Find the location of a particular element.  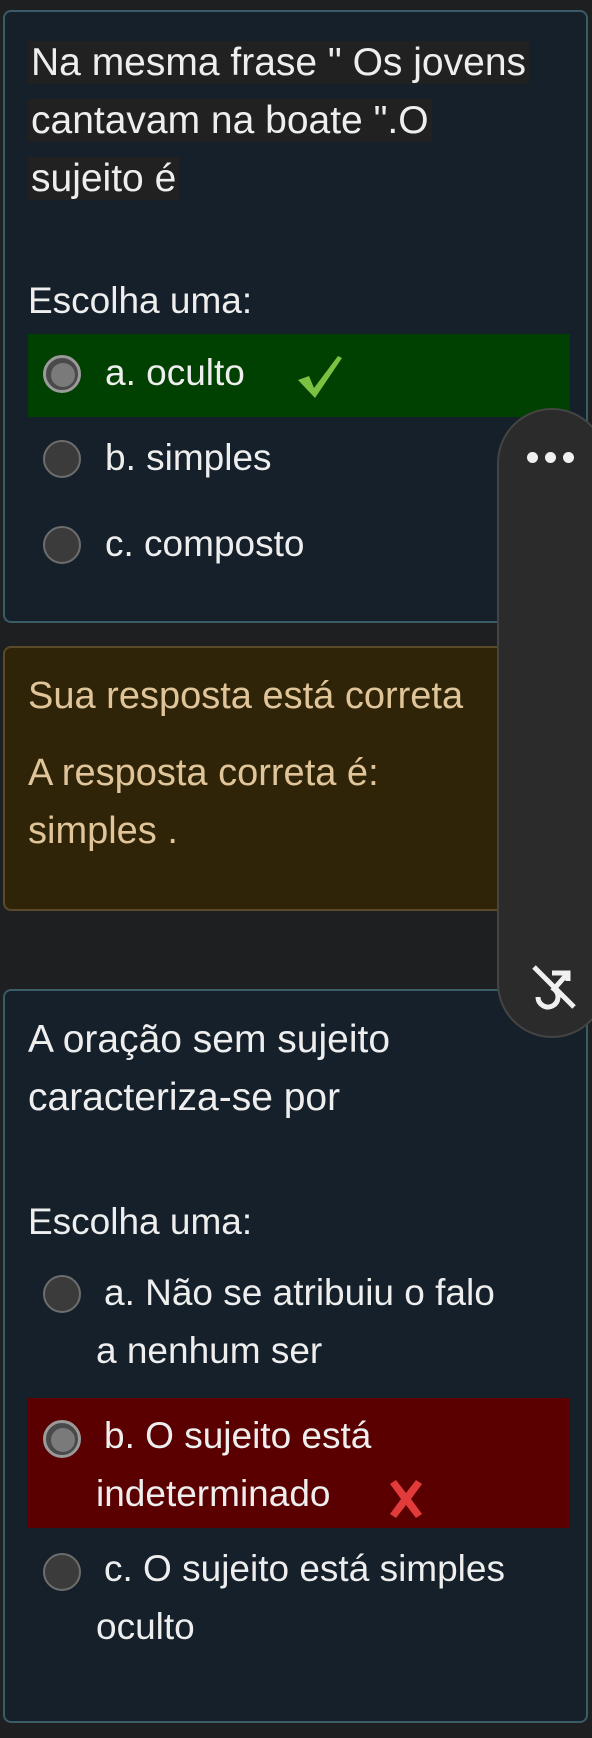

option-a: a. oculto is located at coordinates (299, 375).